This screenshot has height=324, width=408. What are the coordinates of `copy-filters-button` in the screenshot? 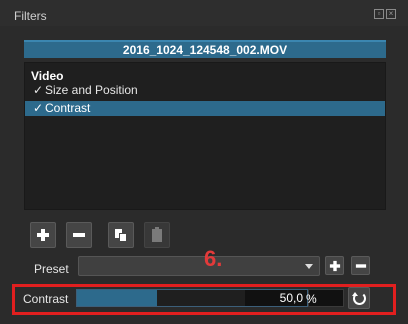 It's located at (121, 235).